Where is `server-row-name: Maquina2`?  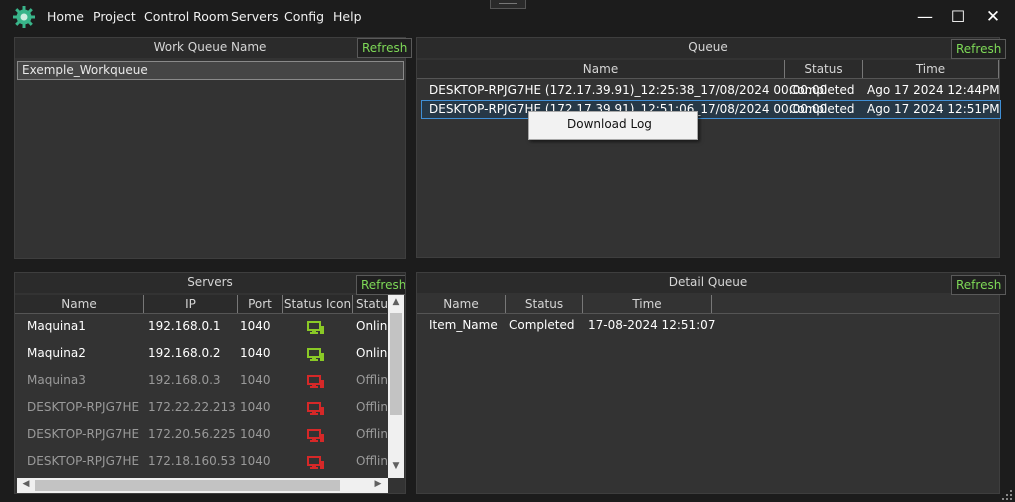
server-row-name: Maquina2 is located at coordinates (56, 353).